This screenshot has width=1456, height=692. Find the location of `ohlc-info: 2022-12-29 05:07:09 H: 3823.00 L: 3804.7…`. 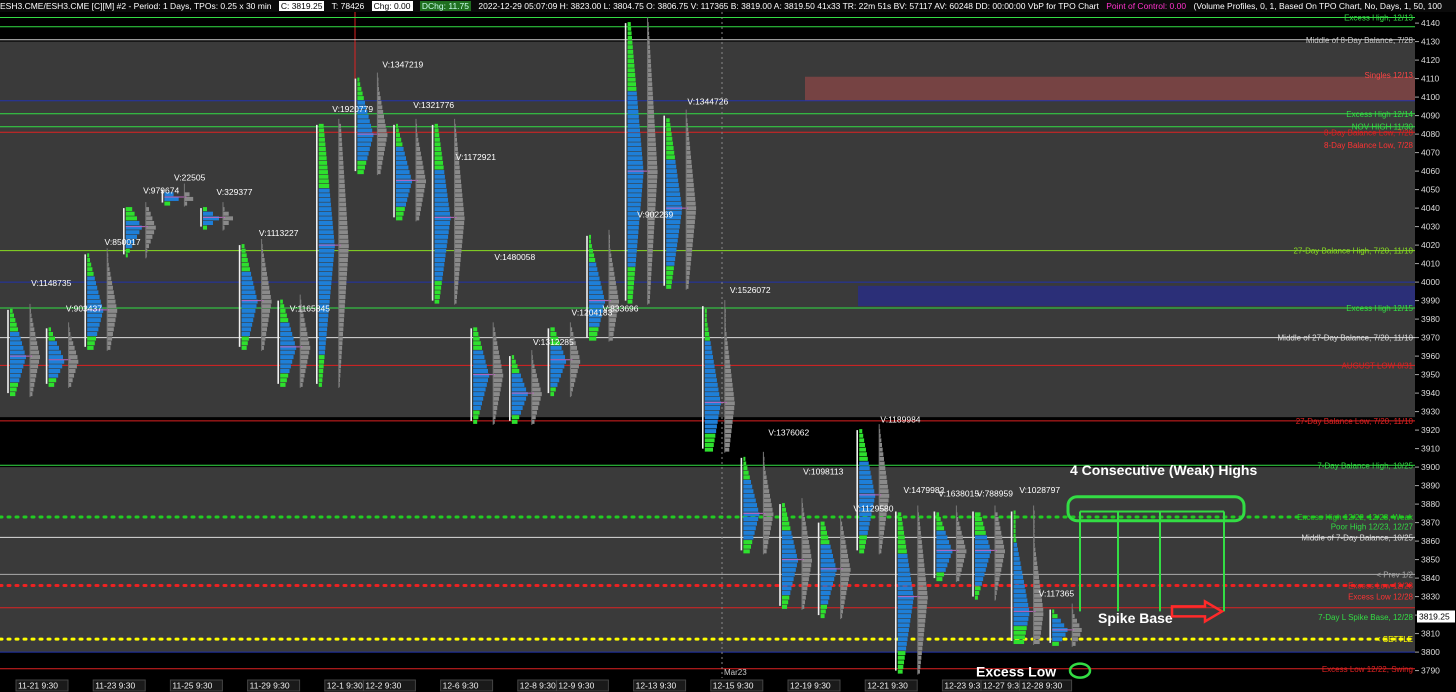

ohlc-info: 2022-12-29 05:07:09 H: 3823.00 L: 3804.7… is located at coordinates (788, 6).